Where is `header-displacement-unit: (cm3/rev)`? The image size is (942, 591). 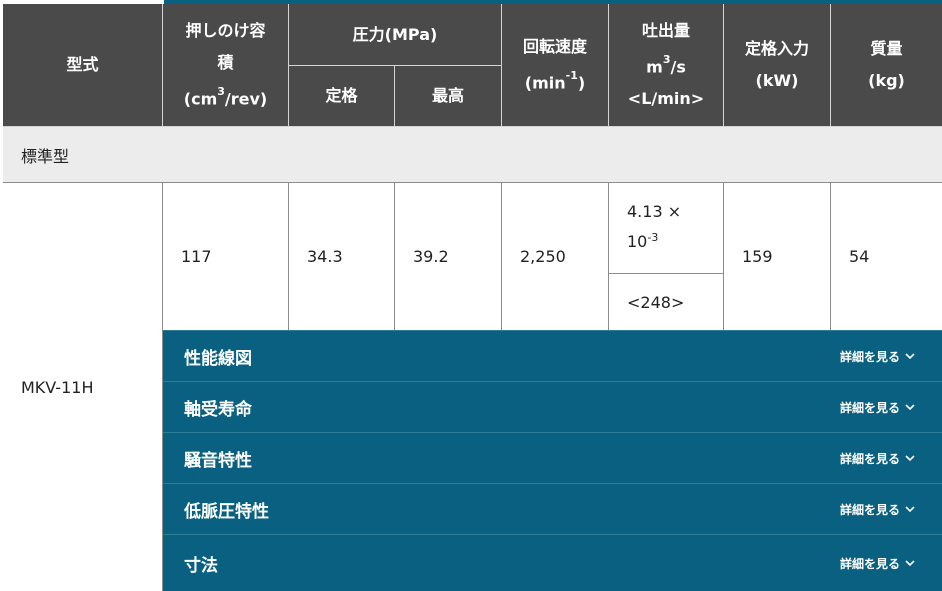 header-displacement-unit: (cm3/rev) is located at coordinates (225, 96).